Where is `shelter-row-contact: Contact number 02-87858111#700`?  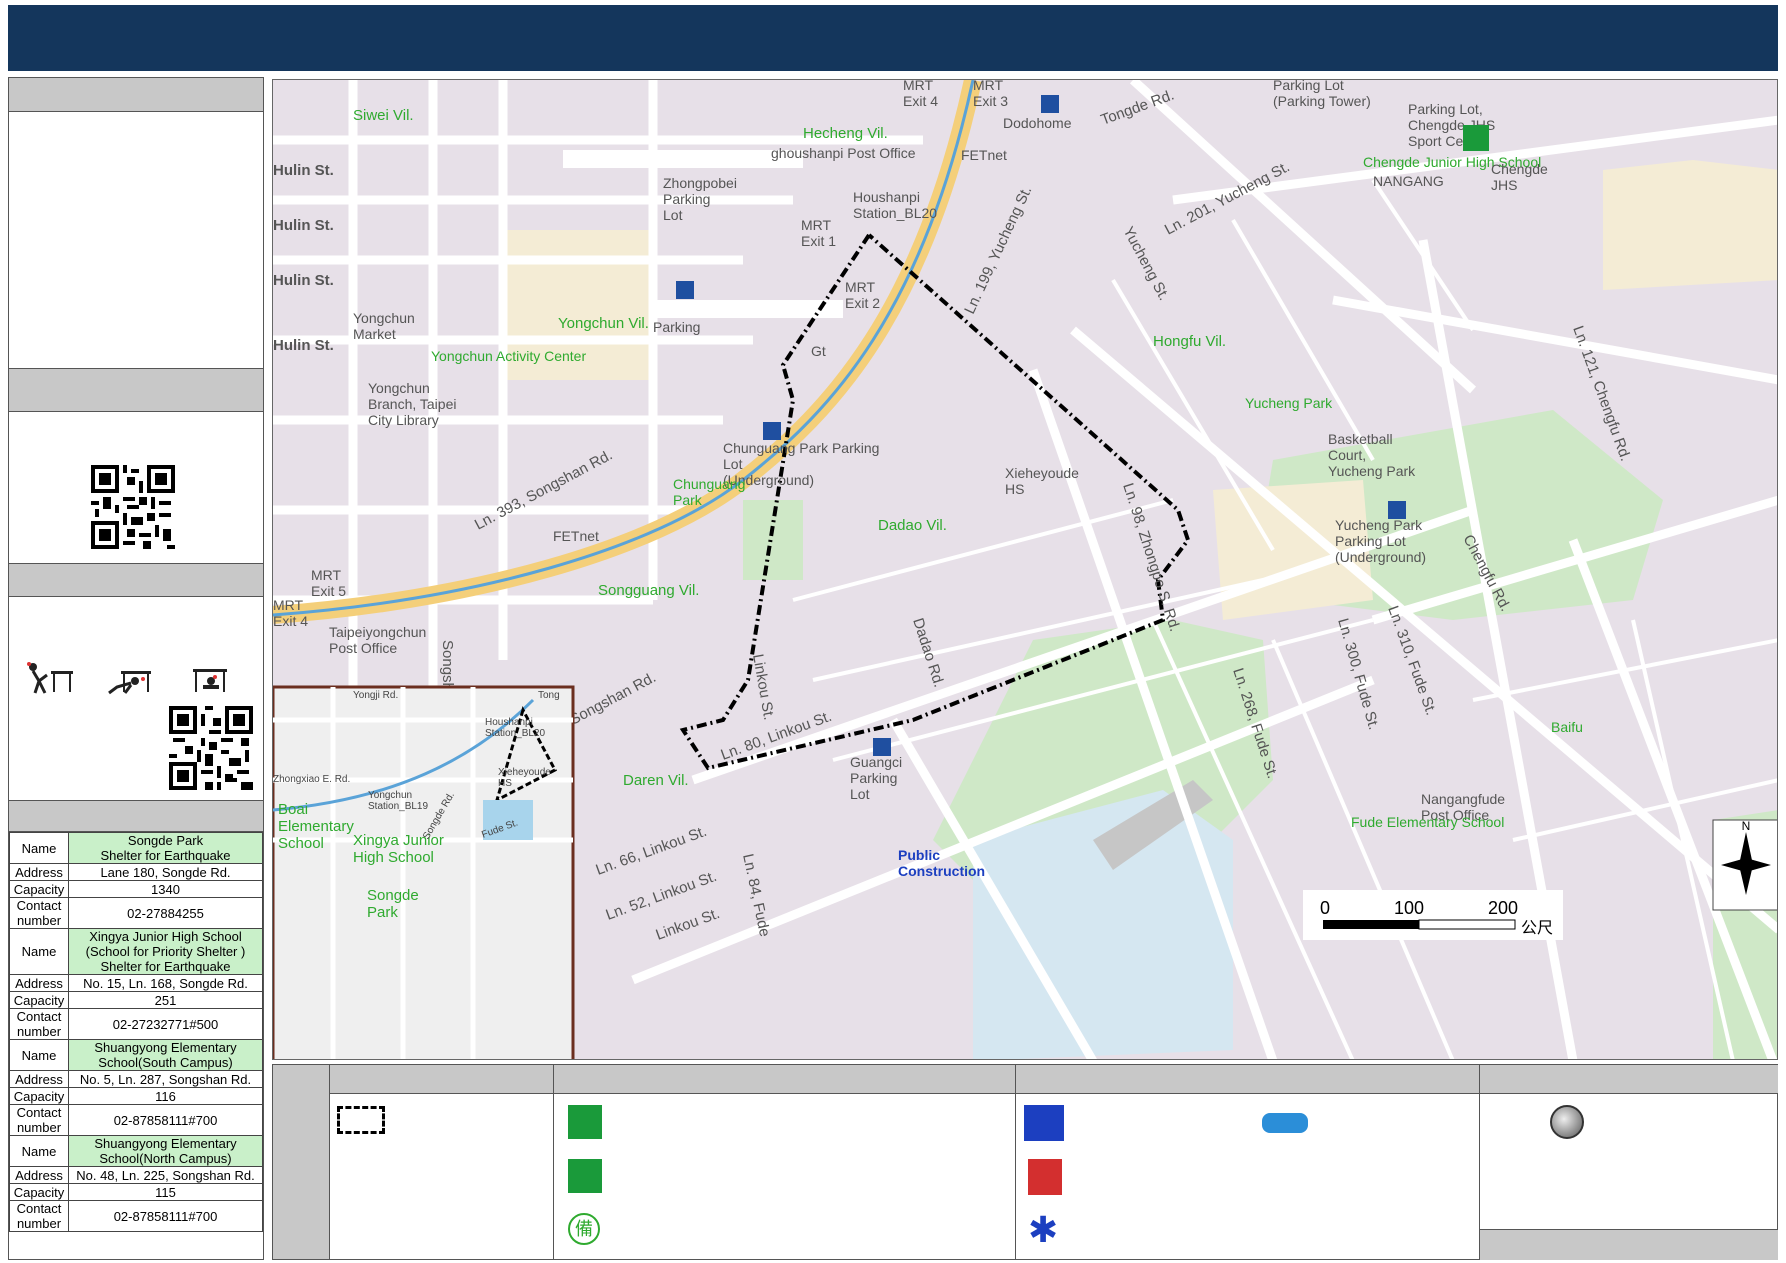 shelter-row-contact: Contact number 02-87858111#700 is located at coordinates (136, 1216).